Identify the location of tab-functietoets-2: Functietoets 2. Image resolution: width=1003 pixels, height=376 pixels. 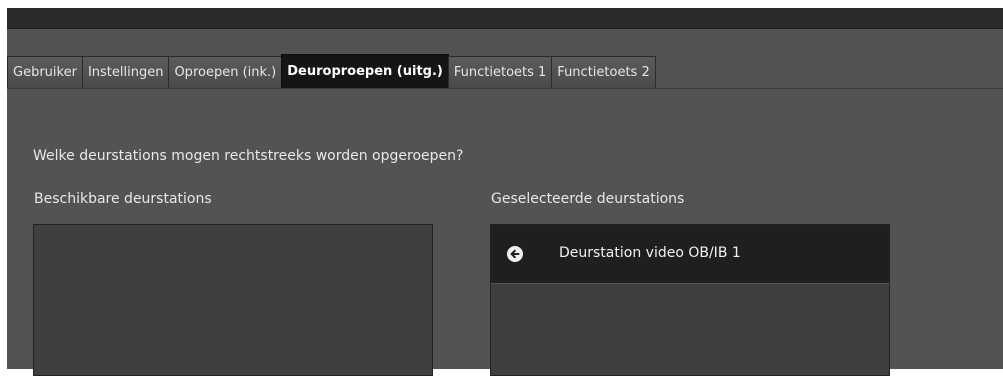
(603, 72).